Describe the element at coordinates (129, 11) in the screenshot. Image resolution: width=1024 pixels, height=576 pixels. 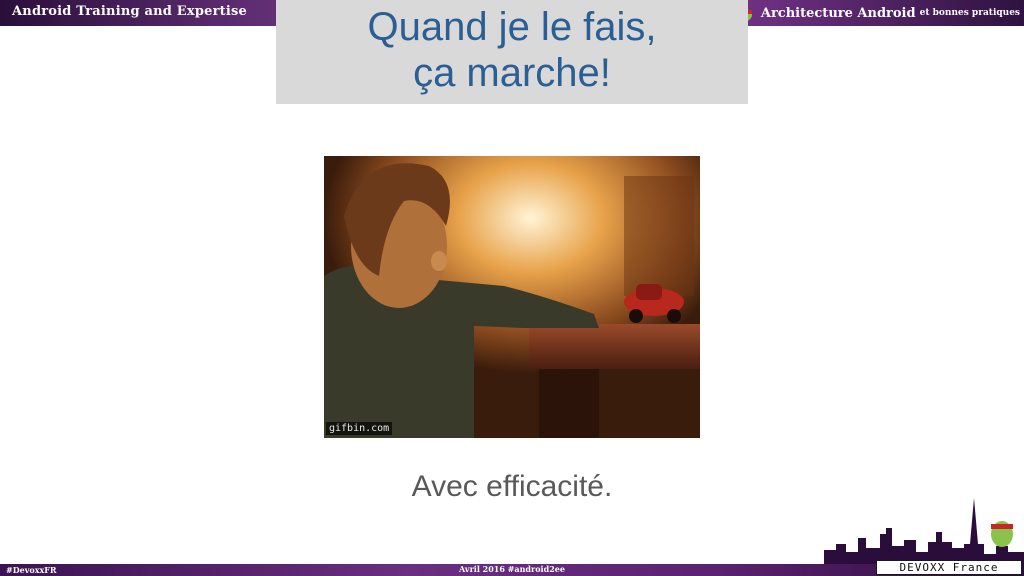
I see `header-left-title: Android Training and Expertise` at that location.